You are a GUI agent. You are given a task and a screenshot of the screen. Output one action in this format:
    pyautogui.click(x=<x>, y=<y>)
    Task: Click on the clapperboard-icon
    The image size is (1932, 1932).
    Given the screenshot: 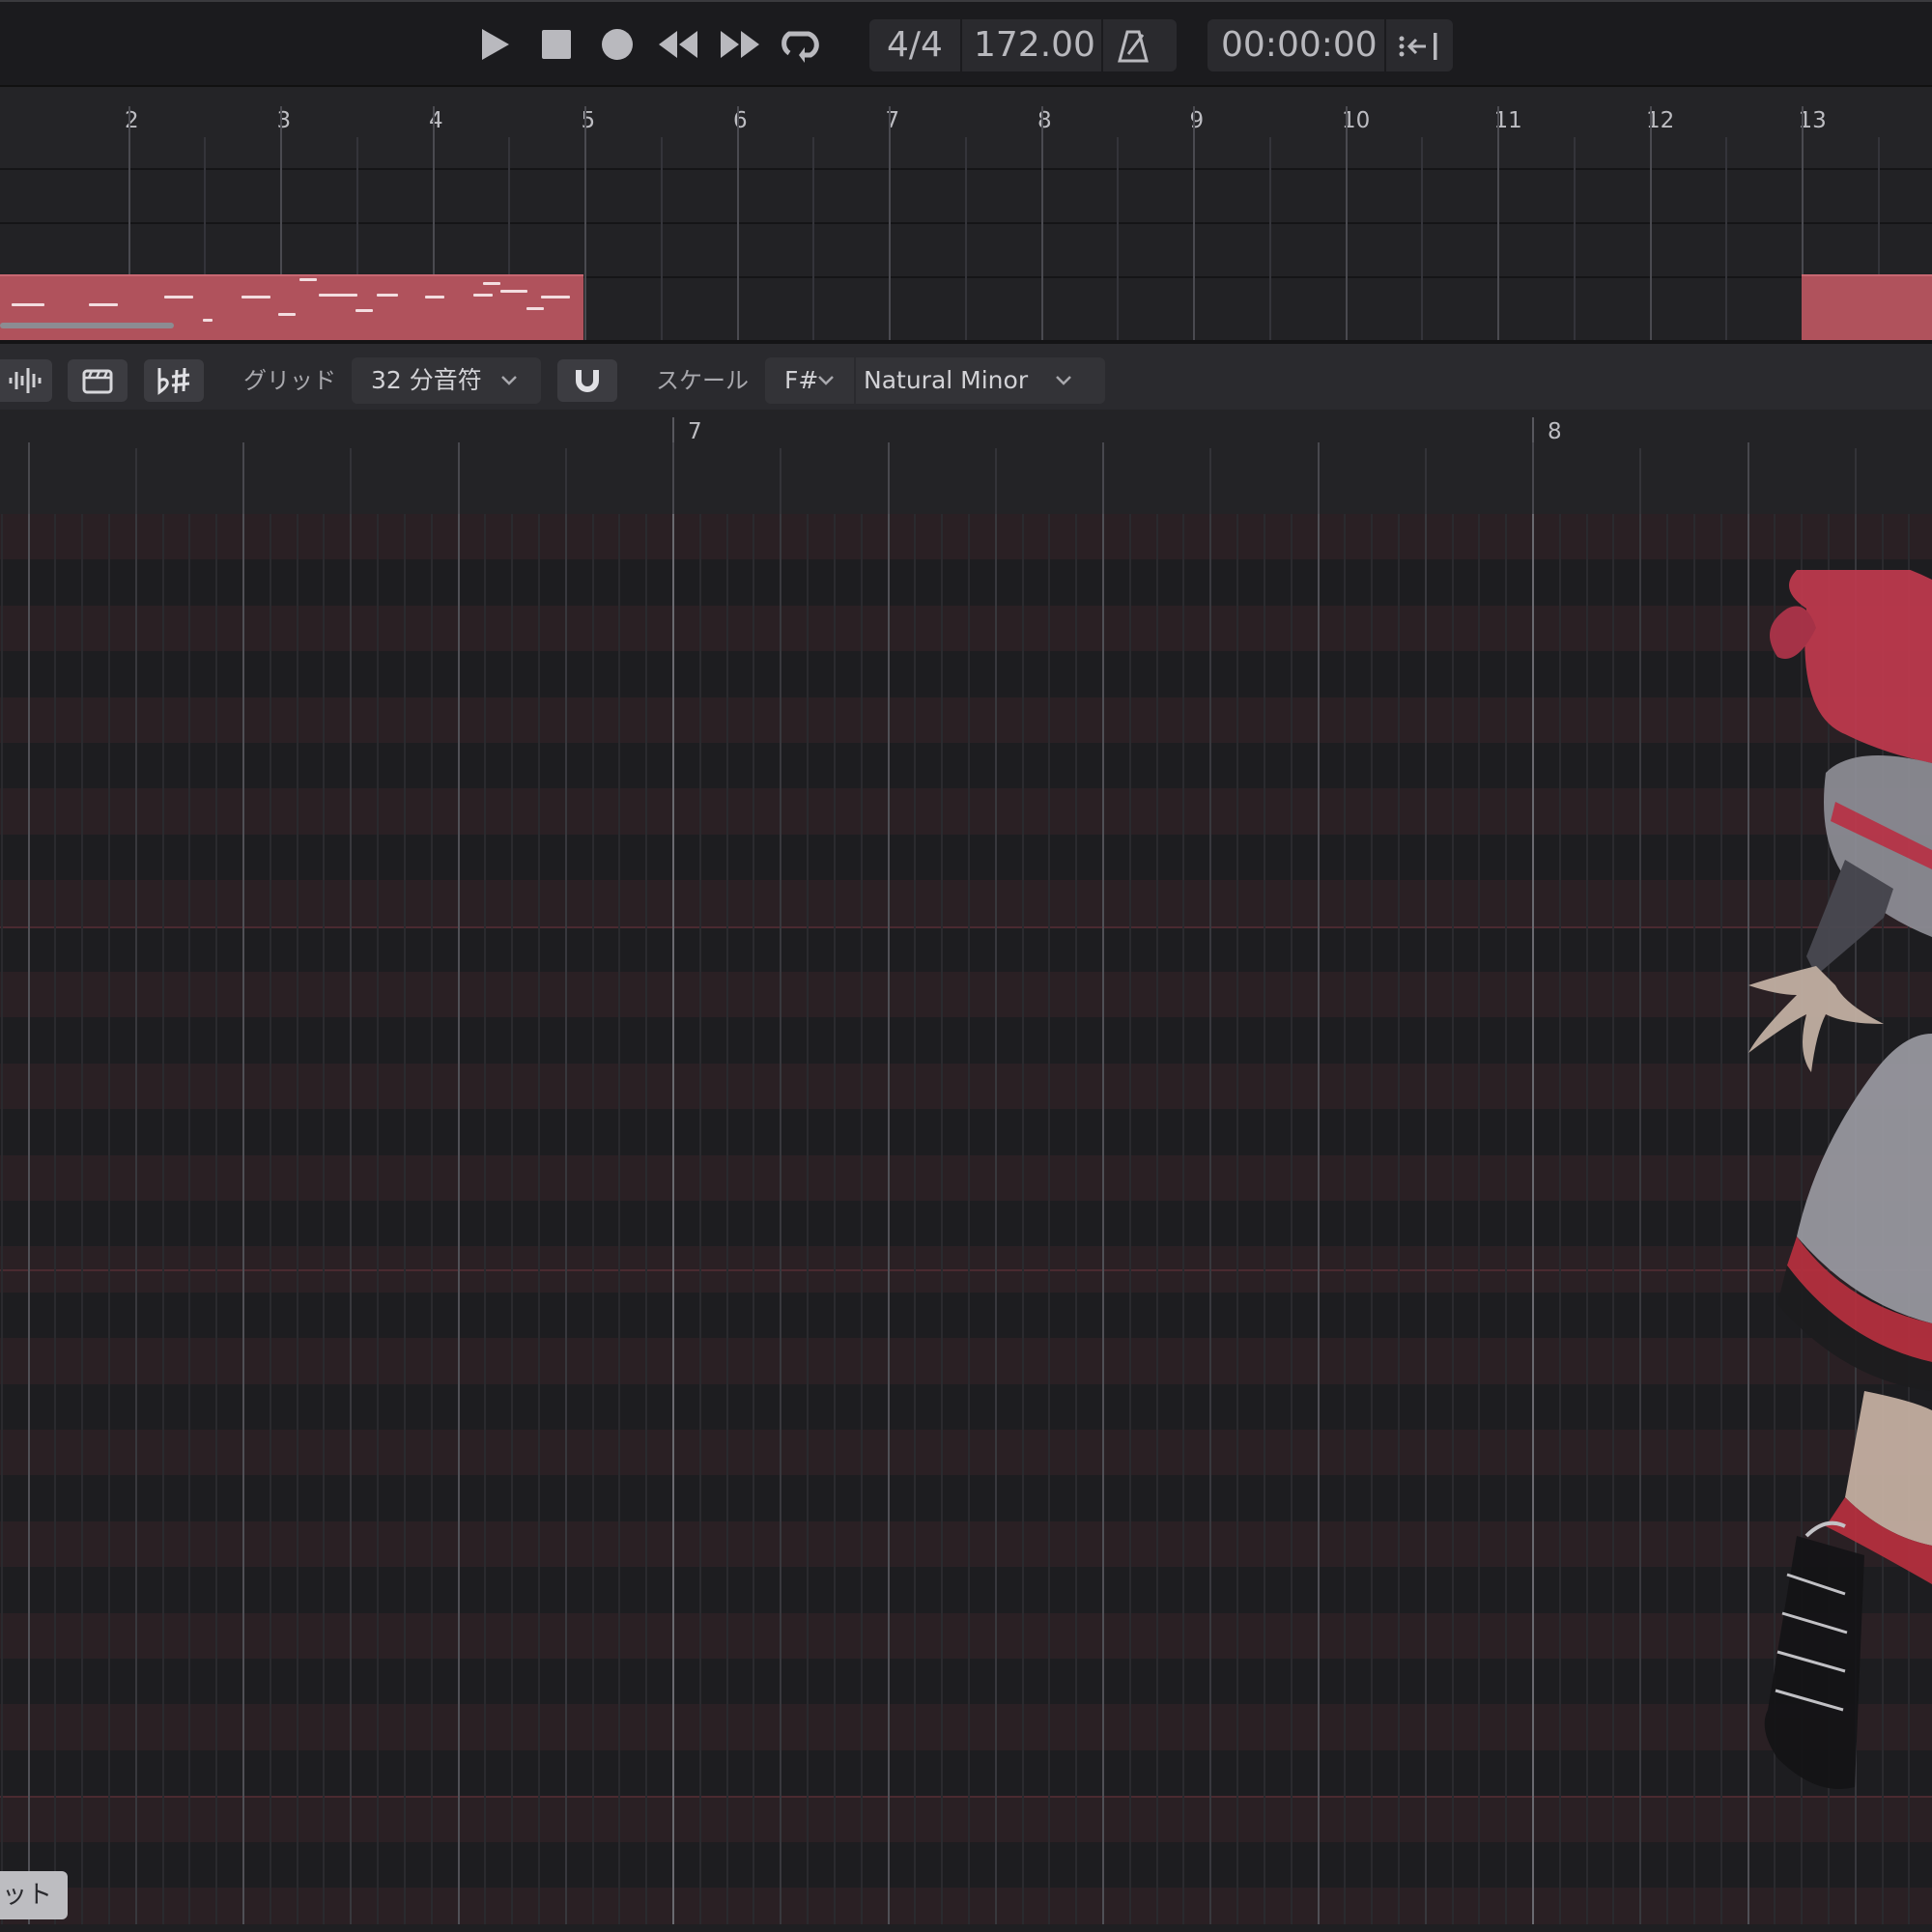 What is the action you would take?
    pyautogui.click(x=97, y=381)
    